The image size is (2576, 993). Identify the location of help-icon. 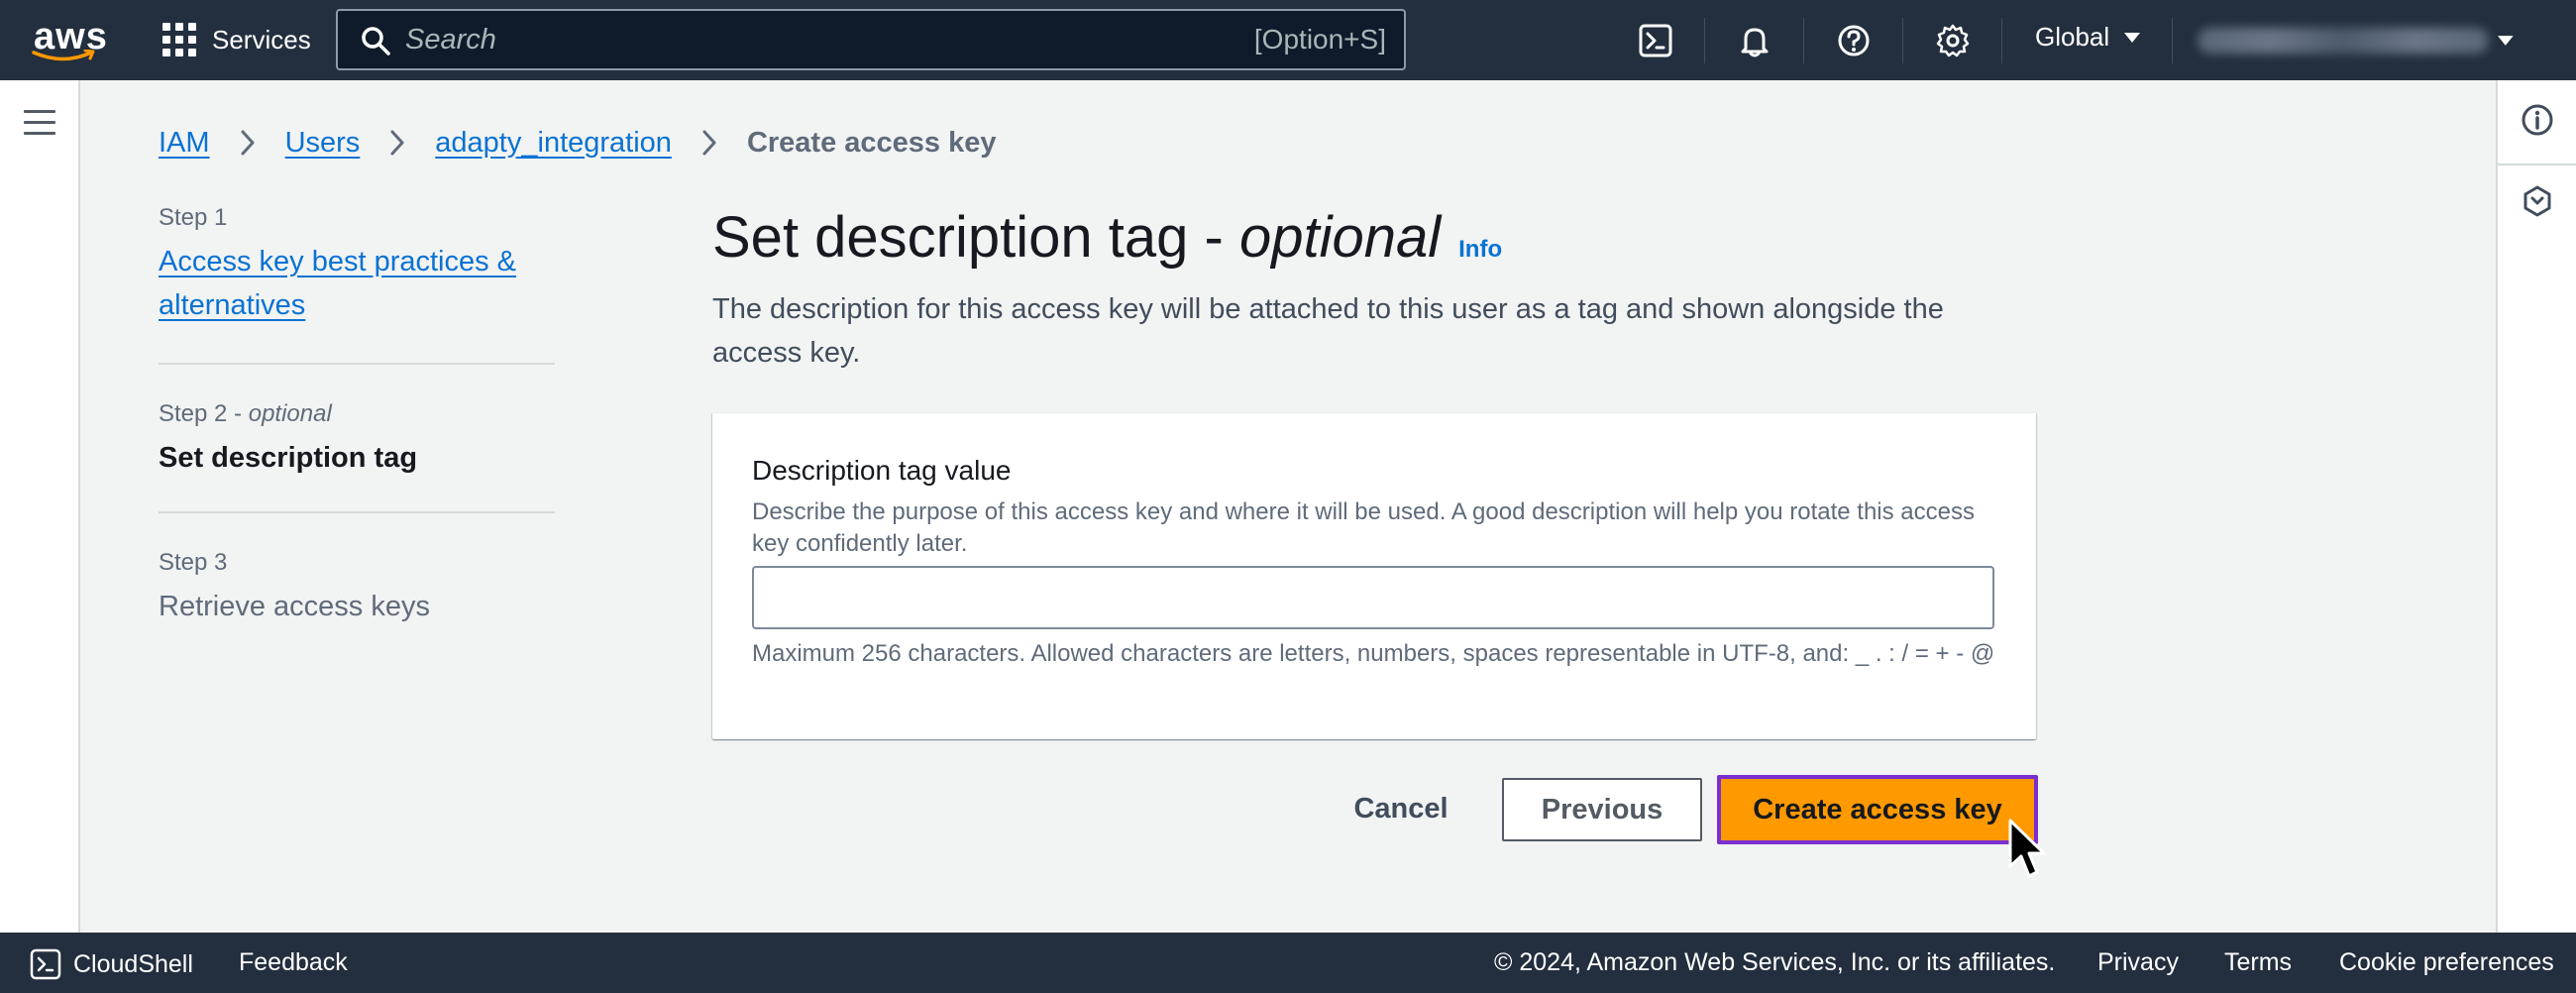
(1854, 40).